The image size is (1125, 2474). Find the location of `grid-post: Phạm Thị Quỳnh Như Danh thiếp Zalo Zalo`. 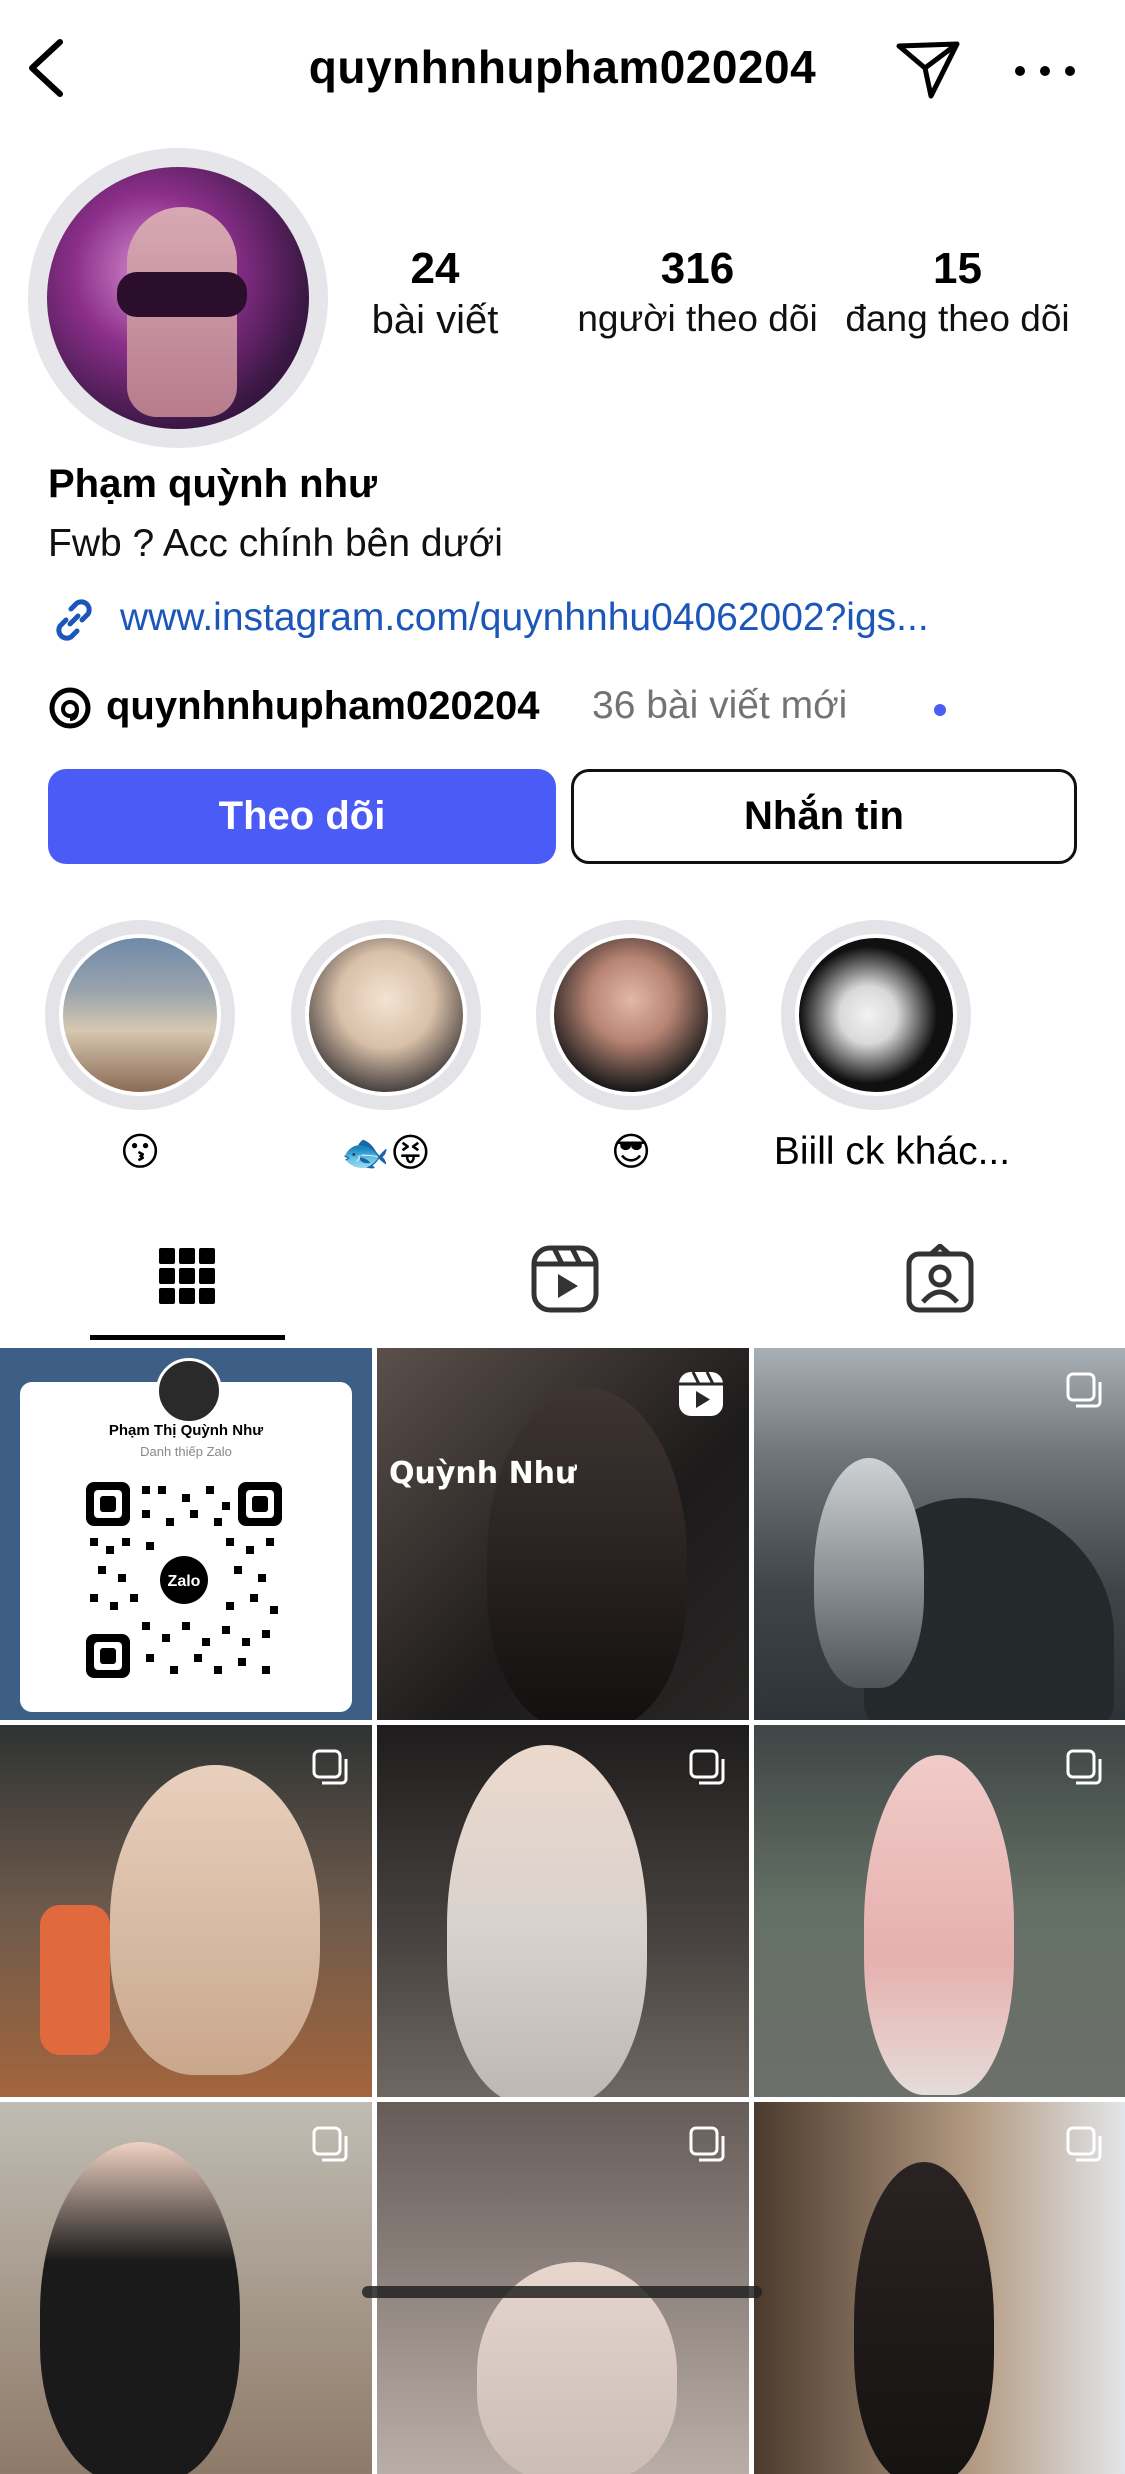

grid-post: Phạm Thị Quỳnh Như Danh thiếp Zalo Zalo is located at coordinates (186, 1534).